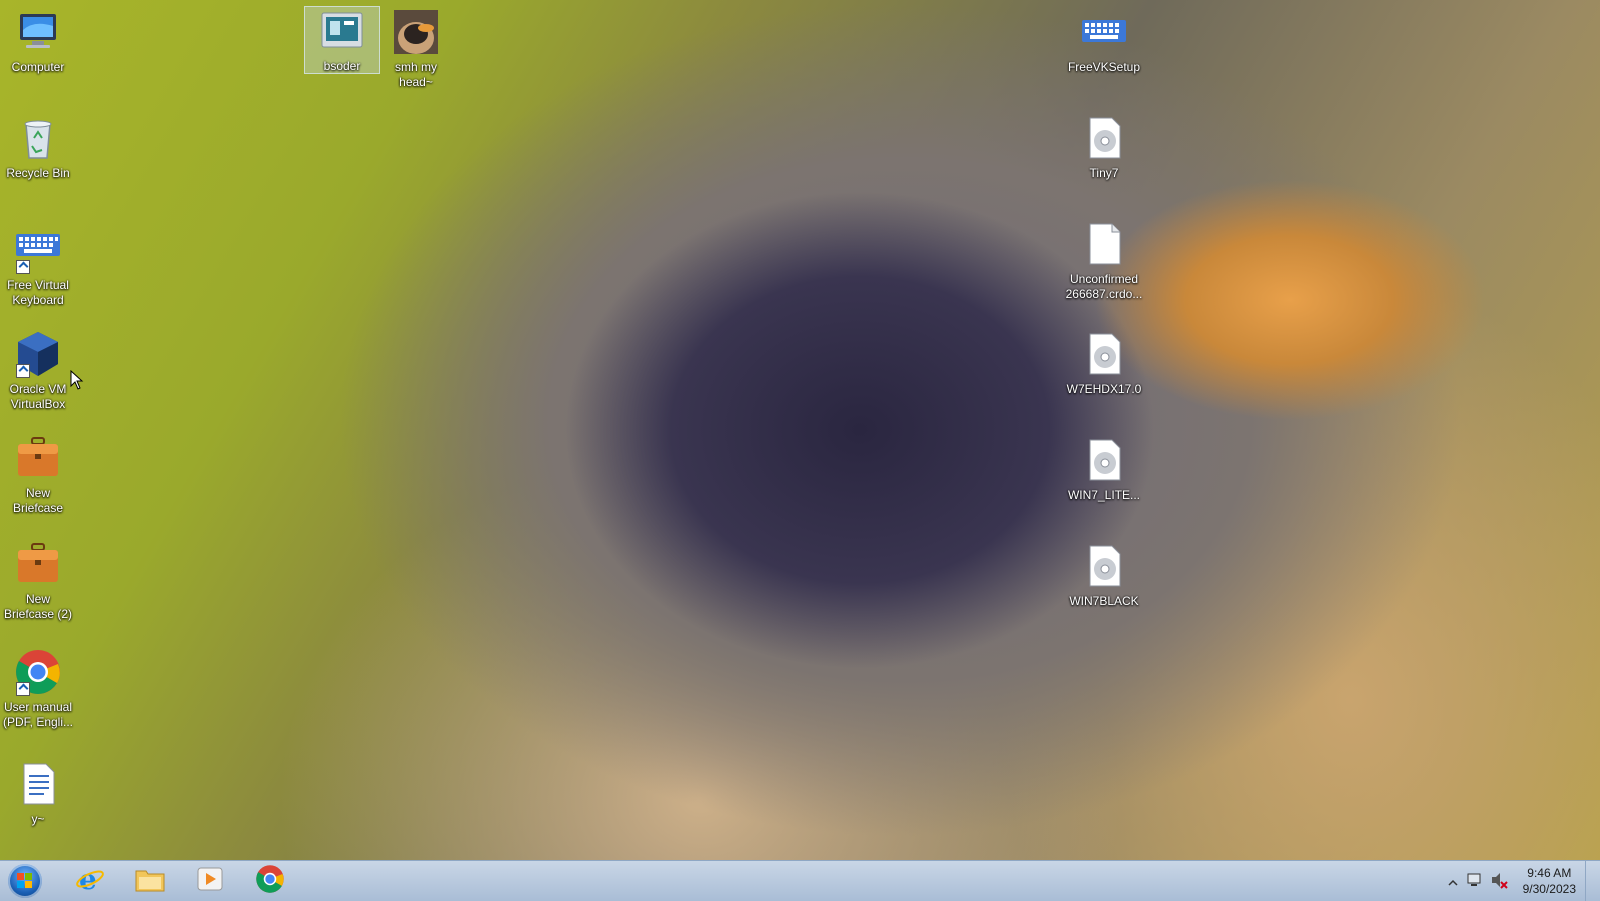 Image resolution: width=1600 pixels, height=901 pixels. What do you see at coordinates (38, 606) in the screenshot?
I see `icon-label: New Briefcase (2)` at bounding box center [38, 606].